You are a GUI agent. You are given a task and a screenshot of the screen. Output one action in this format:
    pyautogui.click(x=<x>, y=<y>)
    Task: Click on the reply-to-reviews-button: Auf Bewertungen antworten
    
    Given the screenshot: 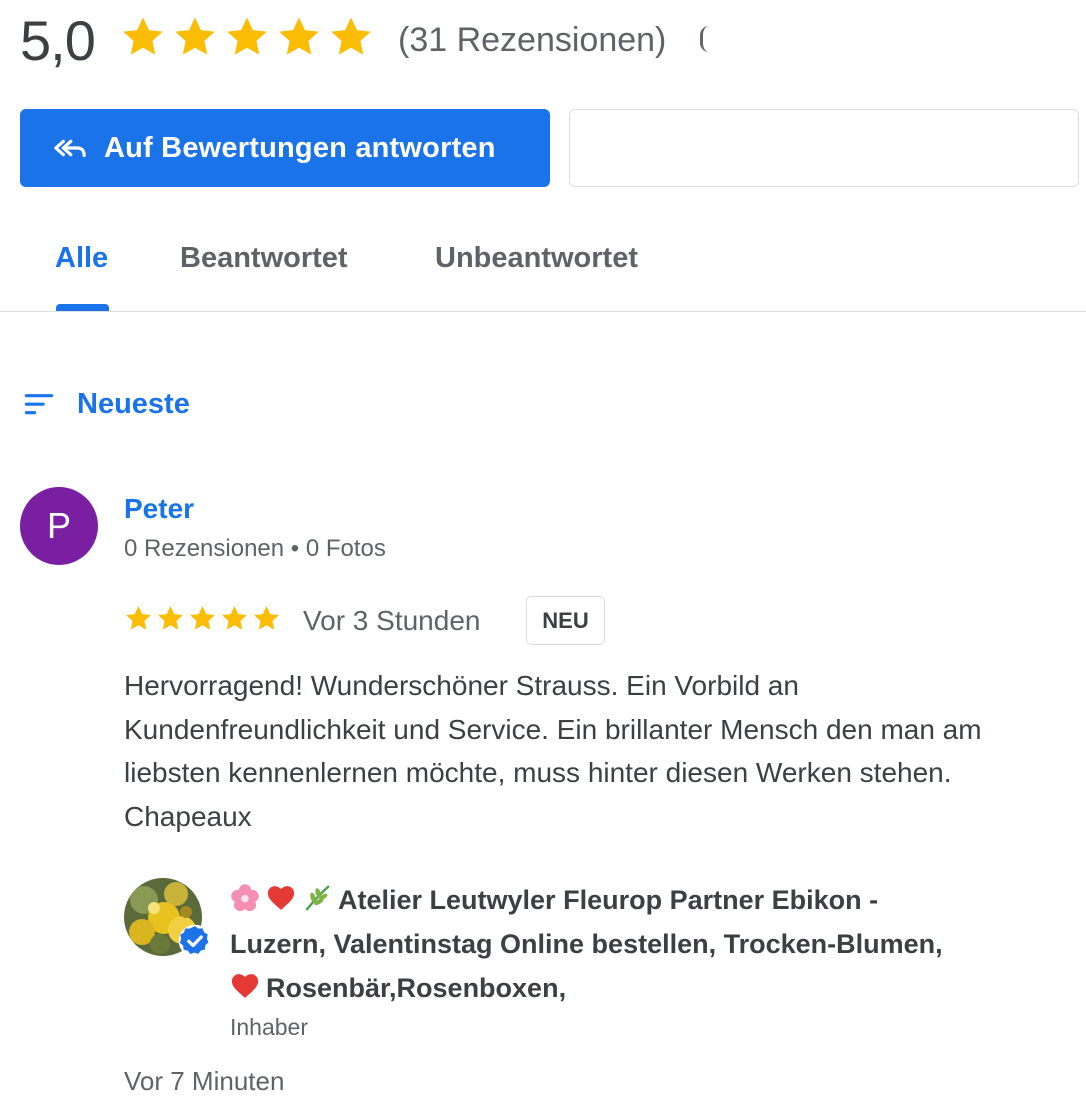 What is the action you would take?
    pyautogui.click(x=285, y=148)
    